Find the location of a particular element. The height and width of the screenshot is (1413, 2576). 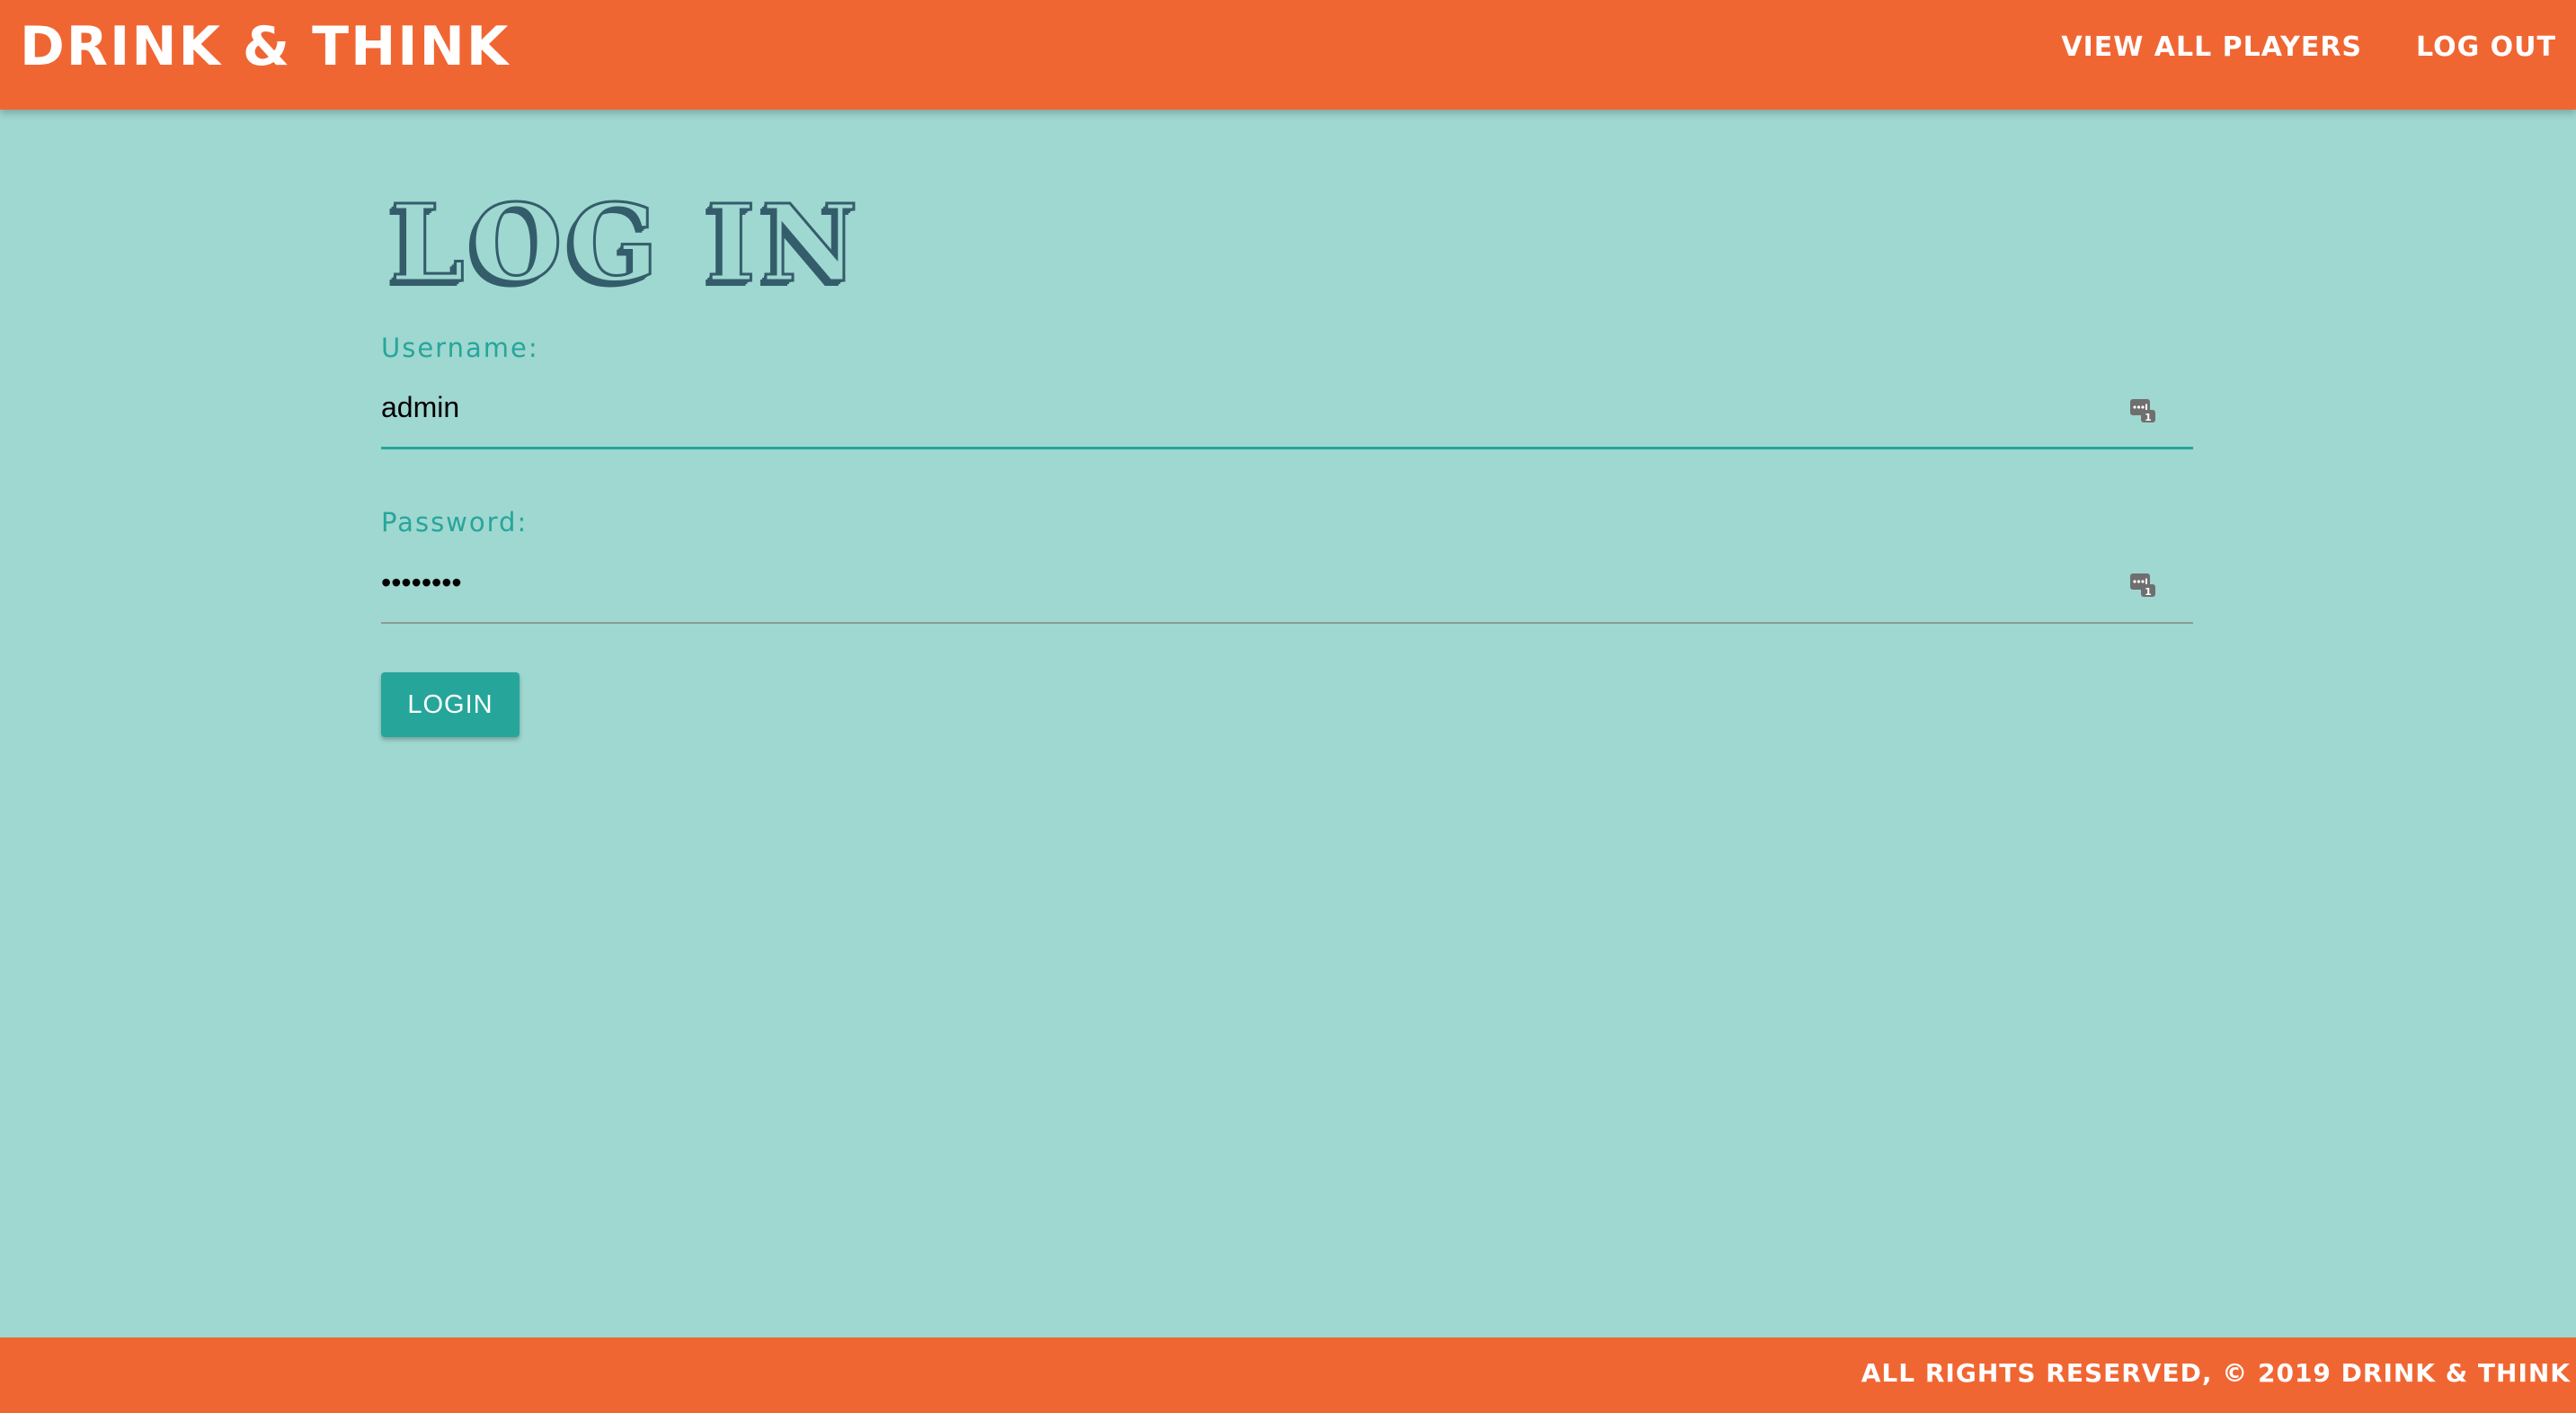

username-input-wrapper: 1 is located at coordinates (1287, 410).